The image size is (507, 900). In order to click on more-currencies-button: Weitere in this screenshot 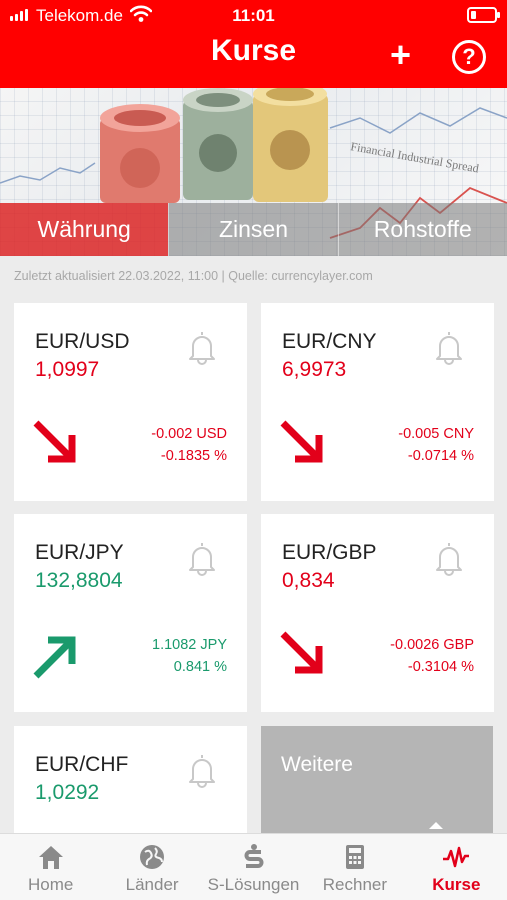, I will do `click(377, 781)`.